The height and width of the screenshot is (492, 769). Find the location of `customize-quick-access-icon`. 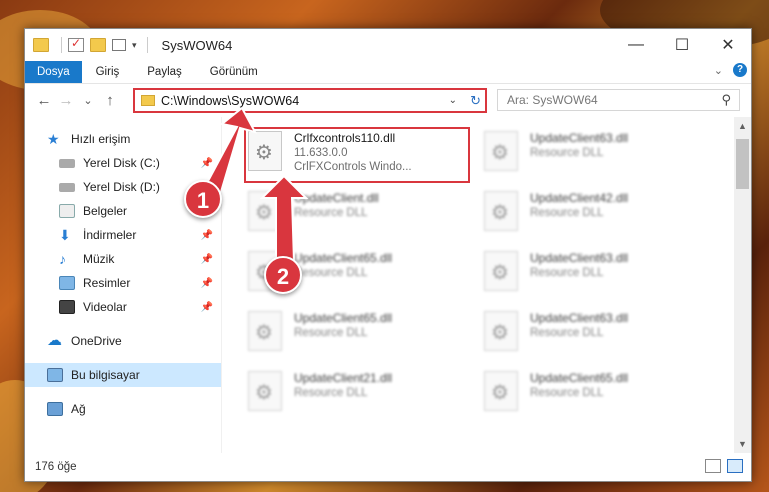

customize-quick-access-icon is located at coordinates (119, 45).